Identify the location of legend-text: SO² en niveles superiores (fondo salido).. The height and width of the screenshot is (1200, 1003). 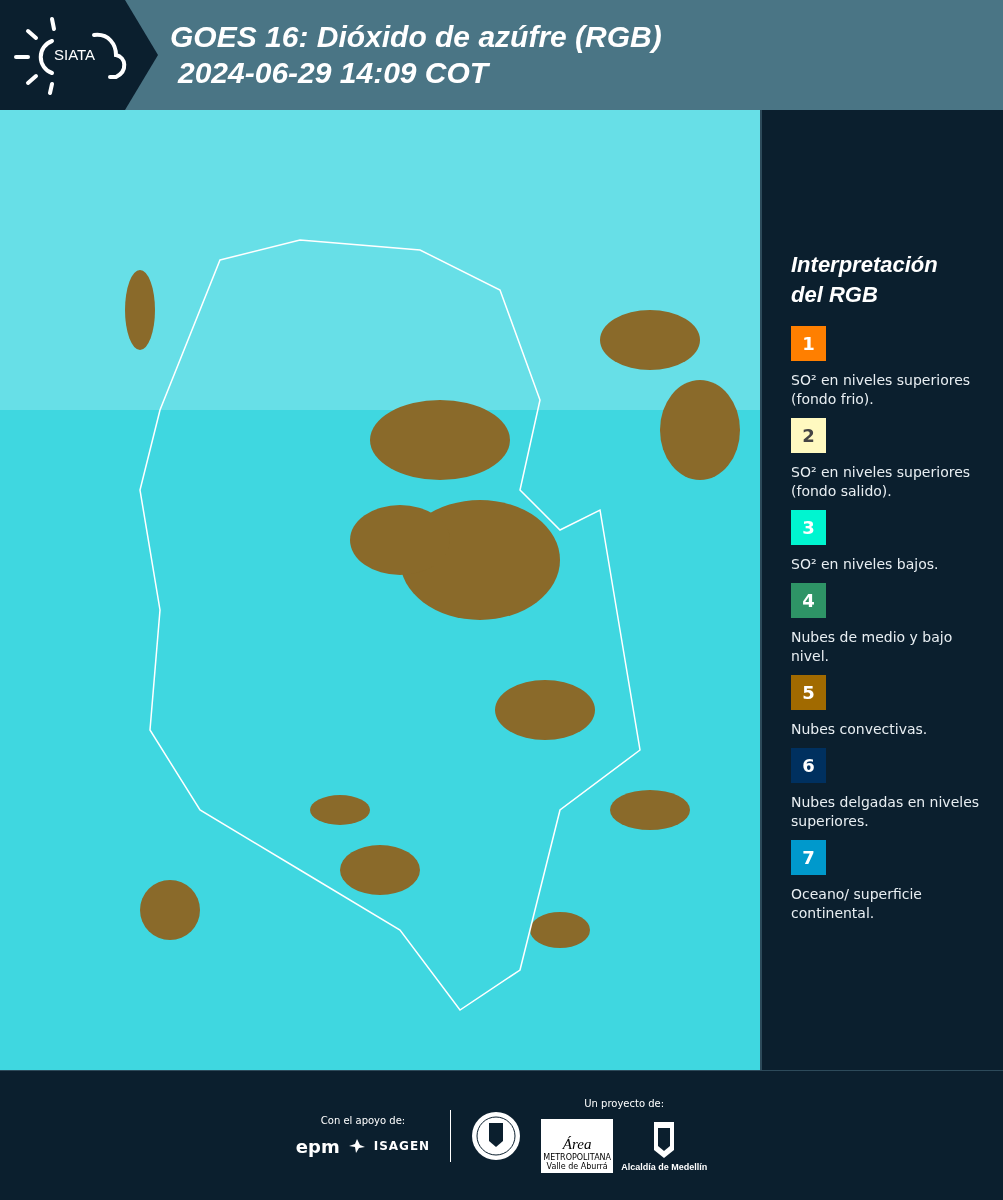
(881, 482).